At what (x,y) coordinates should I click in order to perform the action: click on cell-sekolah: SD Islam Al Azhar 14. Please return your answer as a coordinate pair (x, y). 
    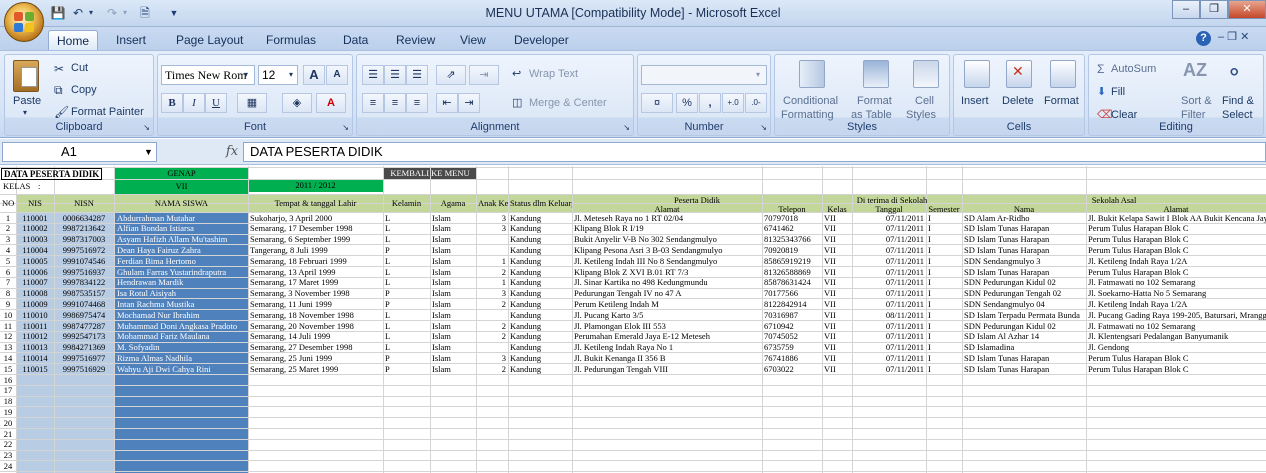
    Looking at the image, I should click on (1024, 336).